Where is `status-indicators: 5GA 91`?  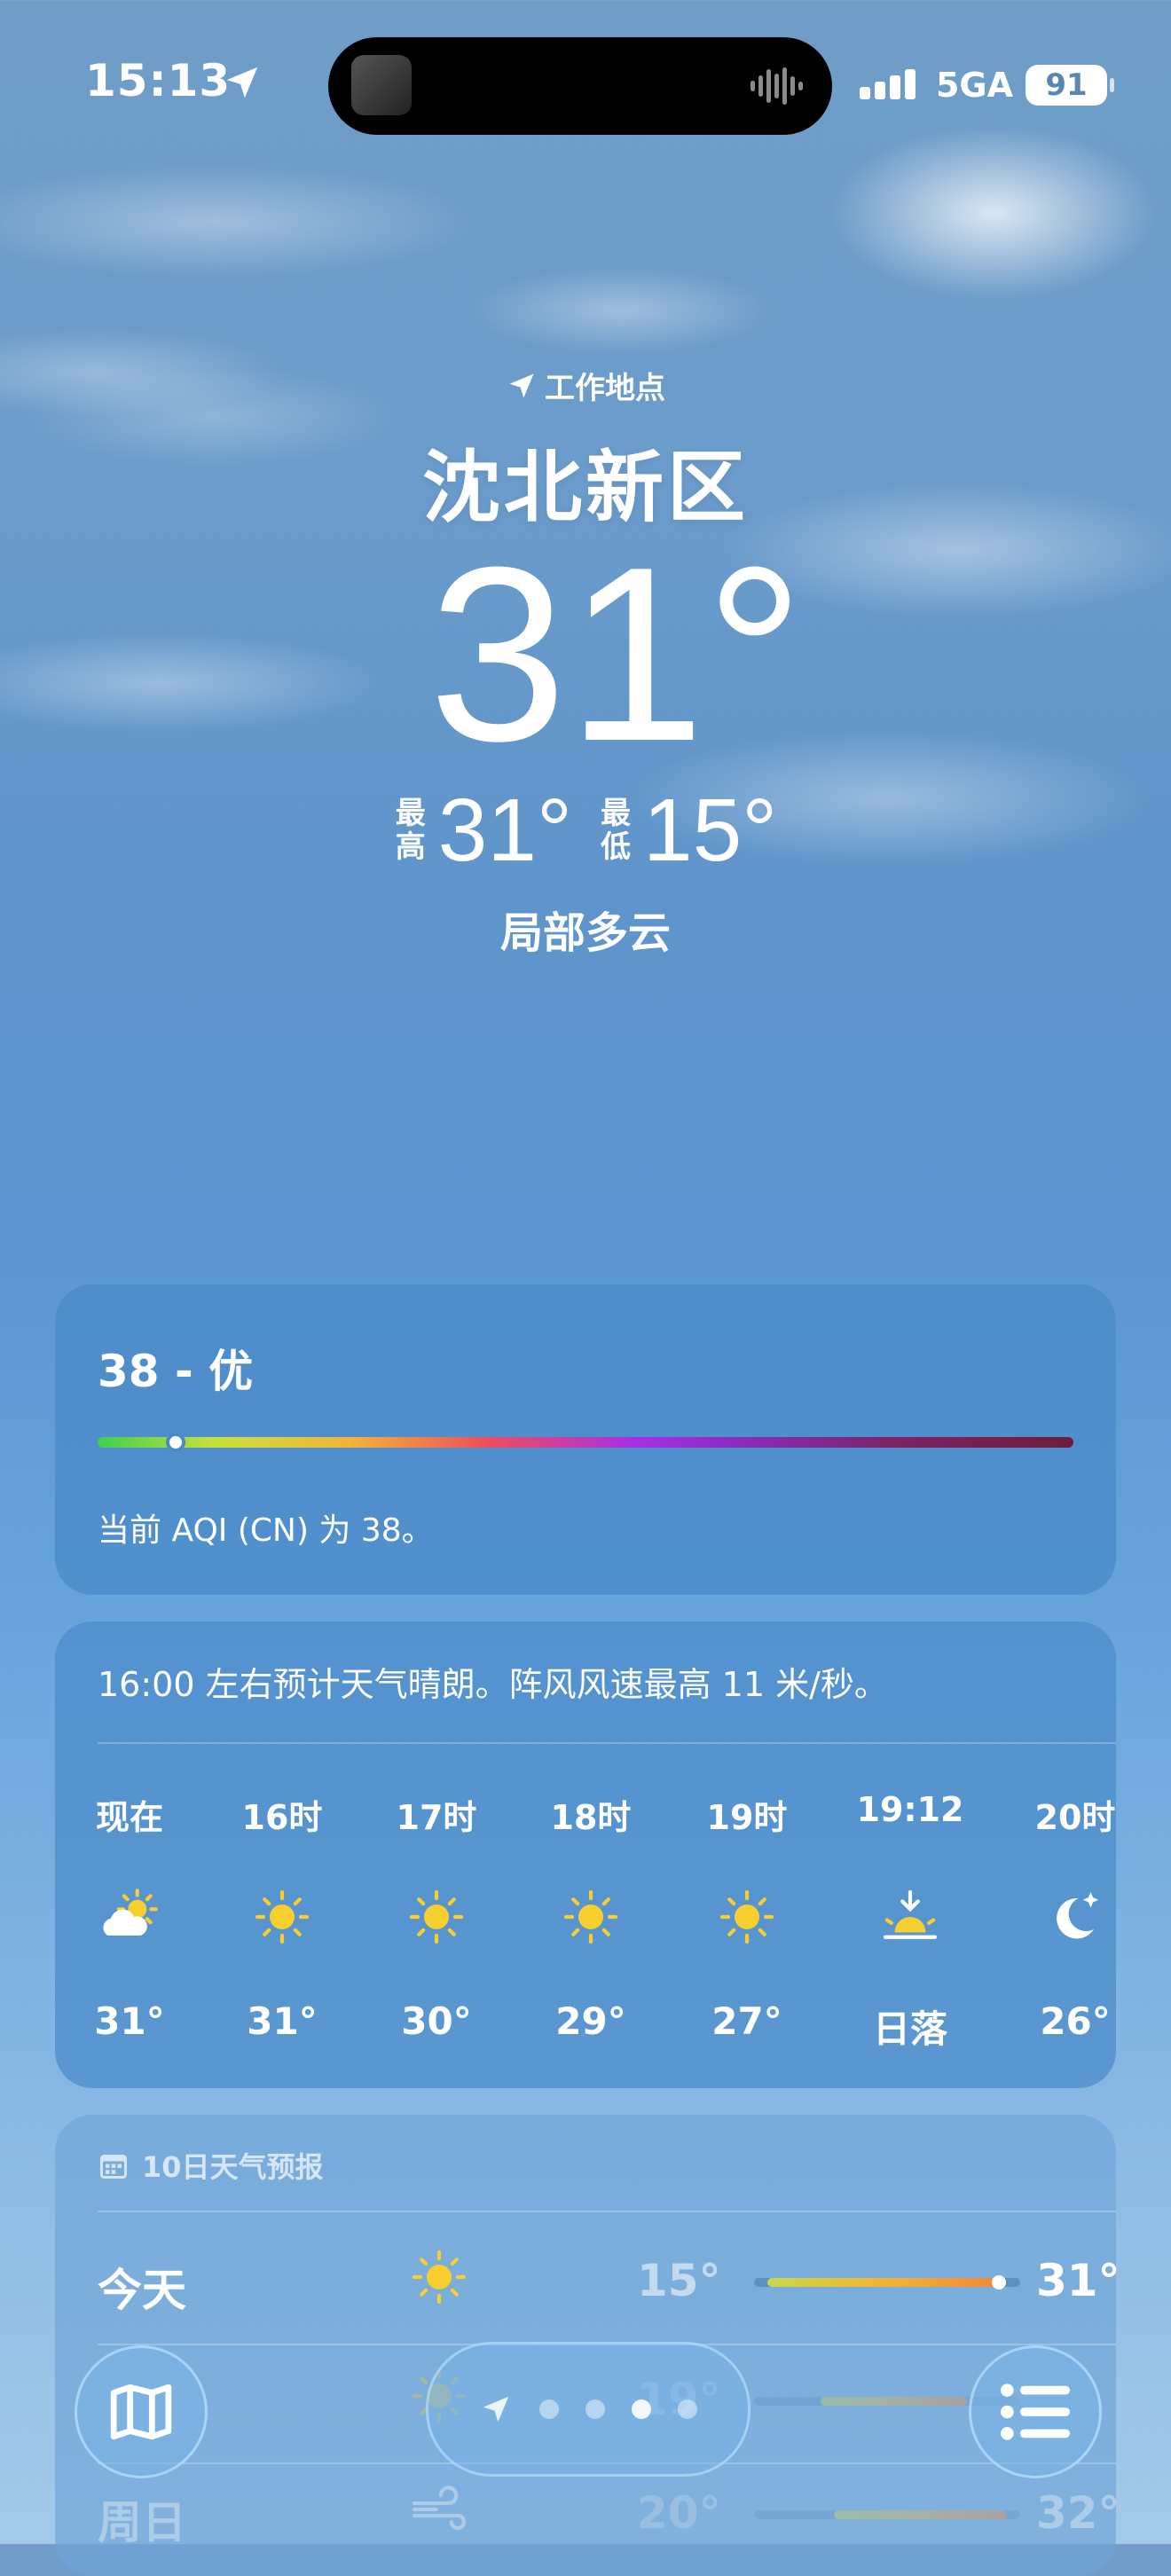
status-indicators: 5GA 91 is located at coordinates (987, 85).